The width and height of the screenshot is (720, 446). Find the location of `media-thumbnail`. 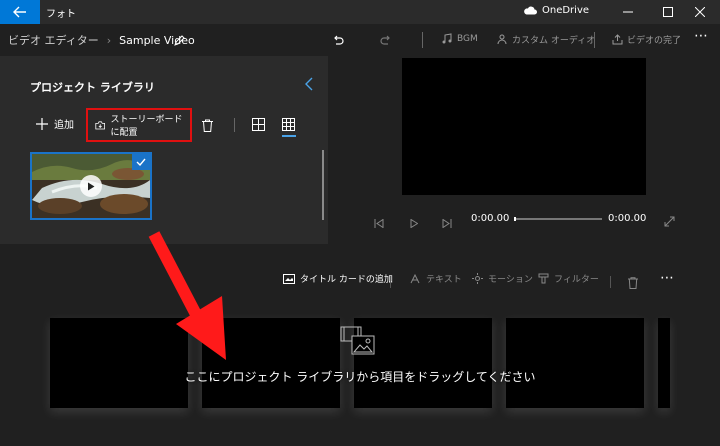

media-thumbnail is located at coordinates (91, 186).